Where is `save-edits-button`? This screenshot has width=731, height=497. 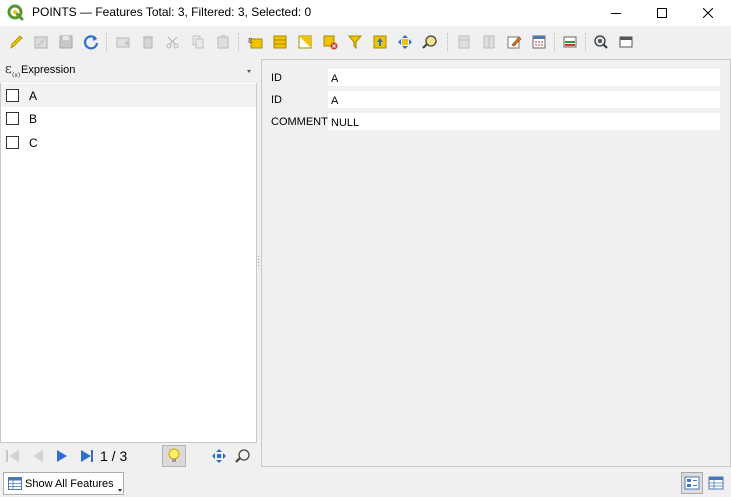 save-edits-button is located at coordinates (66, 42).